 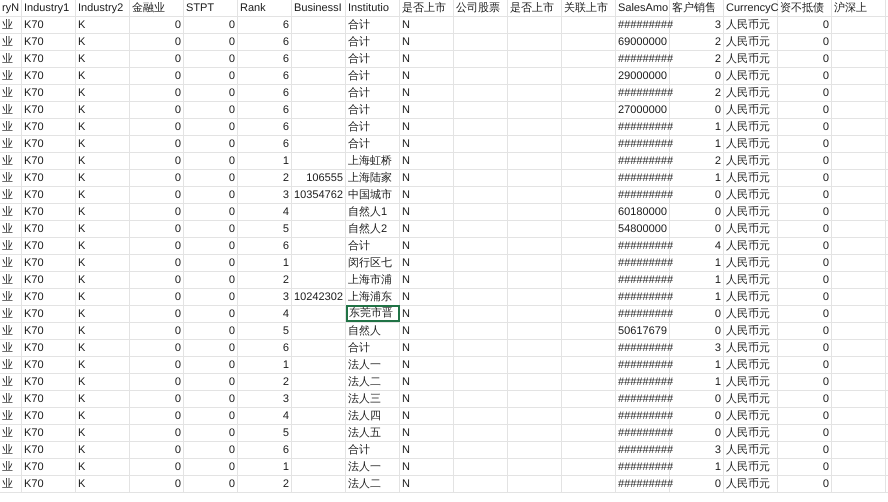 What do you see at coordinates (319, 297) in the screenshot?
I see `table-cell: 10242302` at bounding box center [319, 297].